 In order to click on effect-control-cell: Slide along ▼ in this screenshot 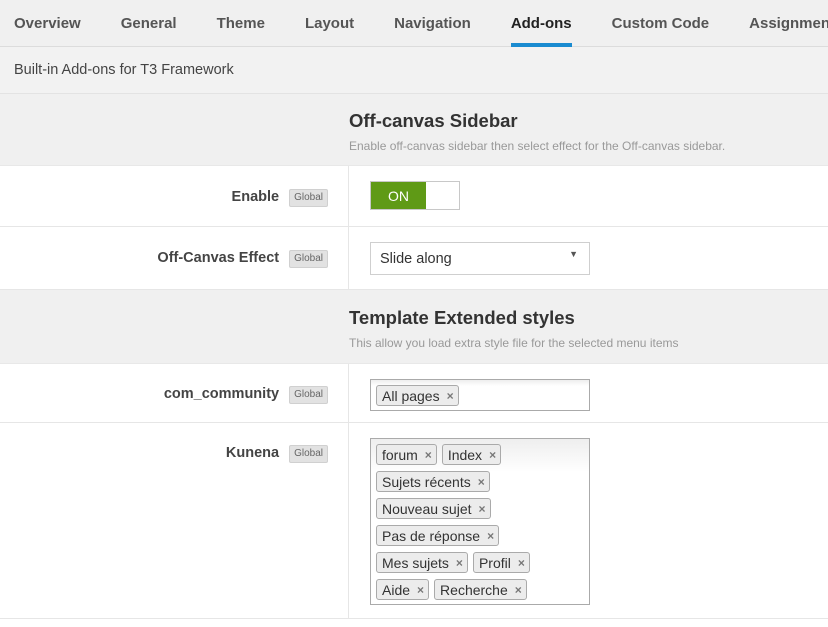, I will do `click(588, 258)`.